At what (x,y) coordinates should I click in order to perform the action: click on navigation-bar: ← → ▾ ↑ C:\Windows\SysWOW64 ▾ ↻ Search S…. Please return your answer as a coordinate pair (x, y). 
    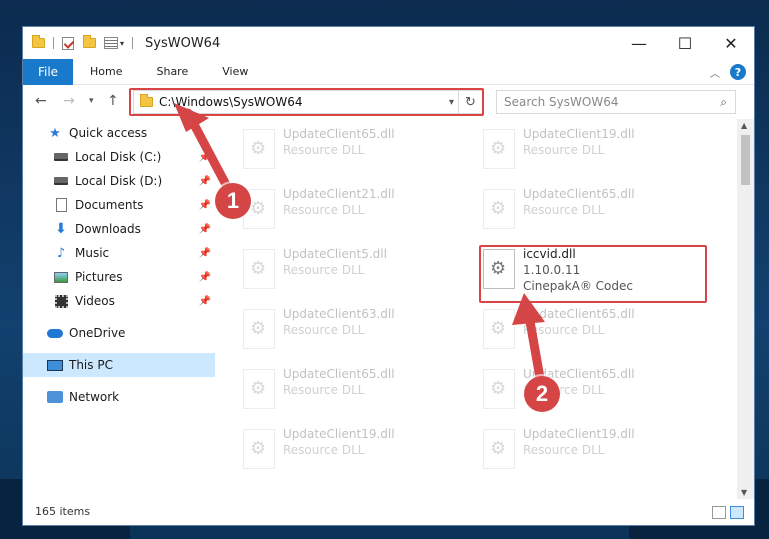
    Looking at the image, I should click on (388, 102).